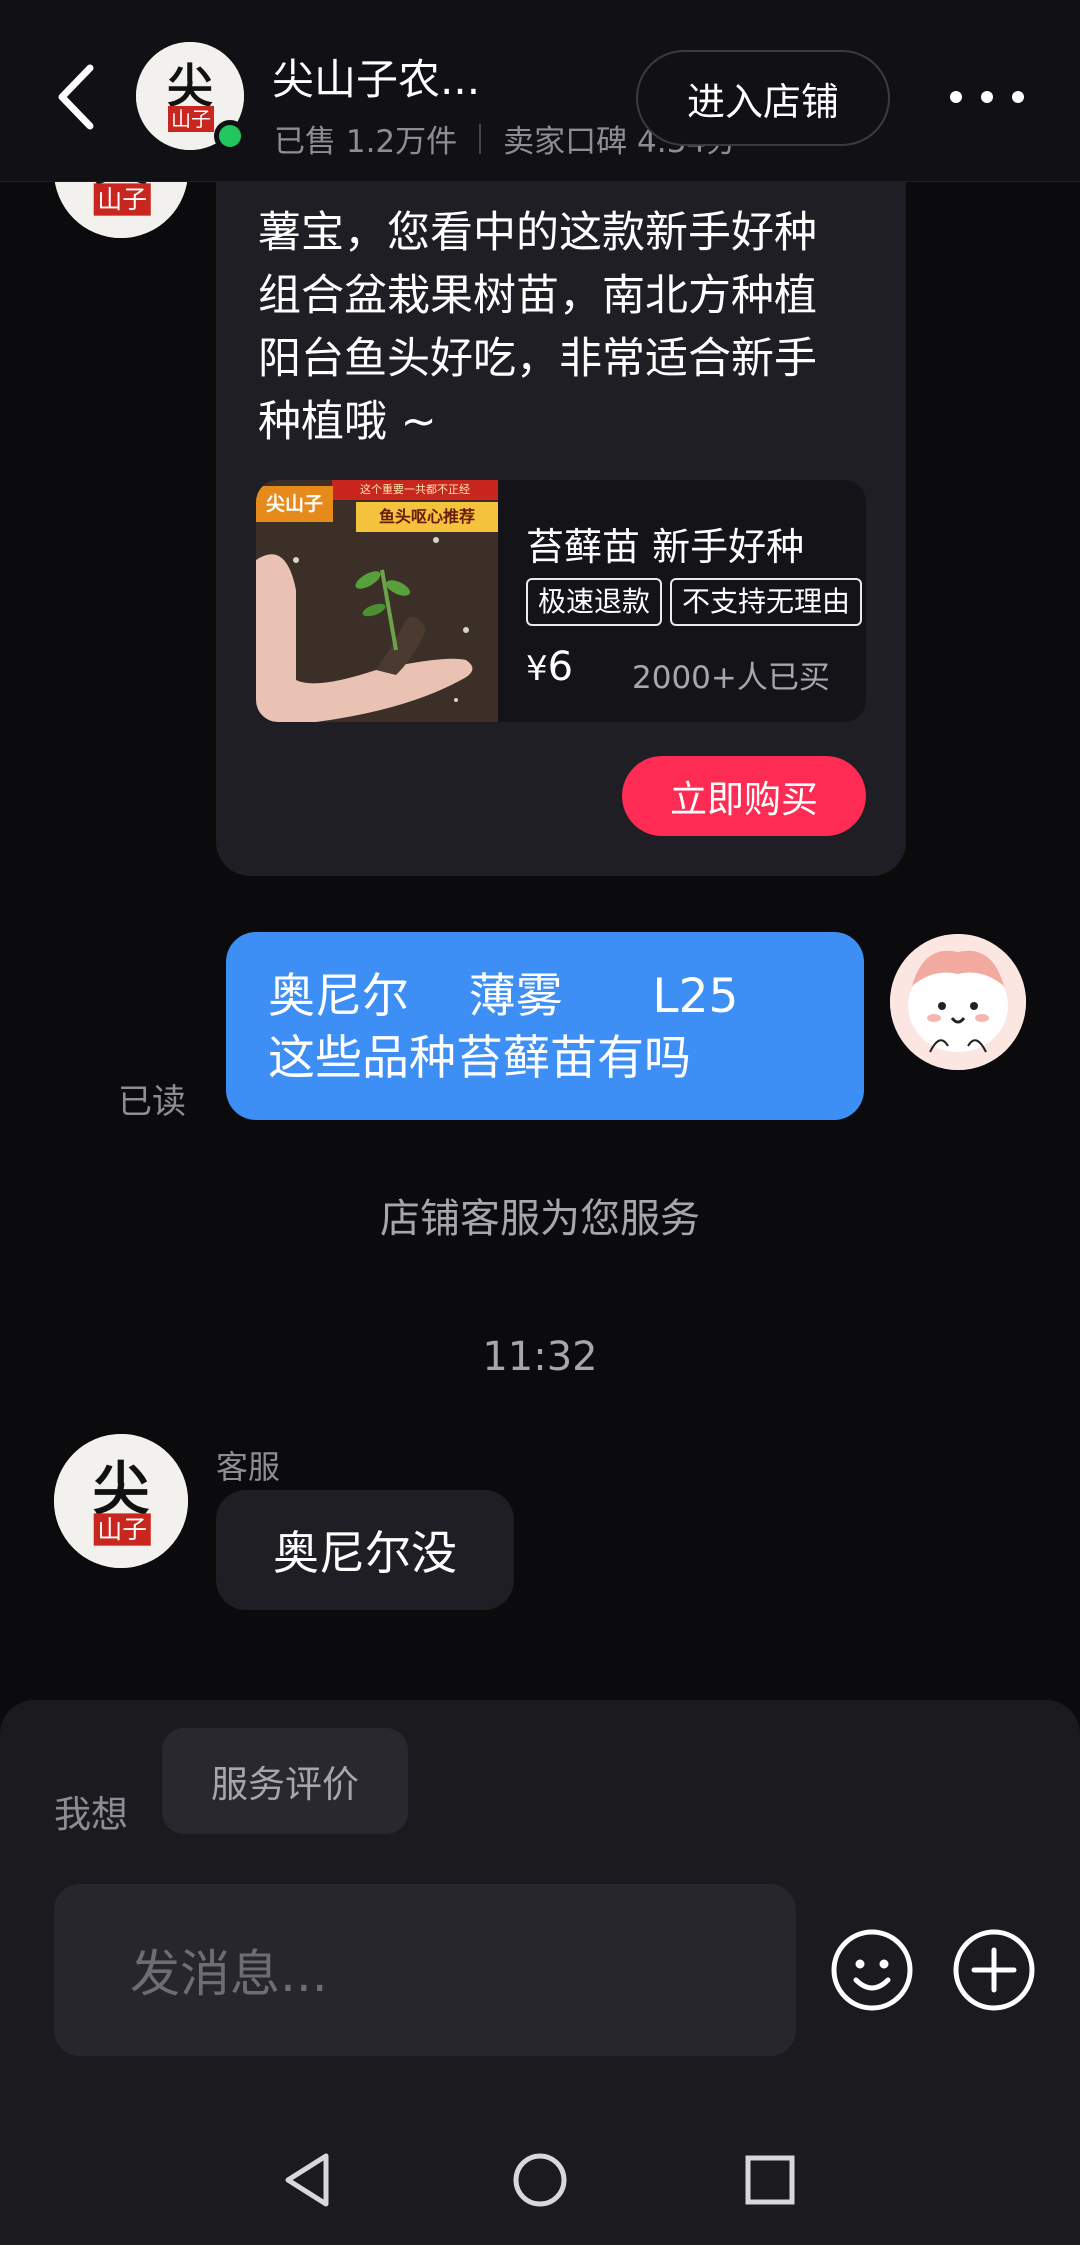  I want to click on nav-recents-icon, so click(770, 2180).